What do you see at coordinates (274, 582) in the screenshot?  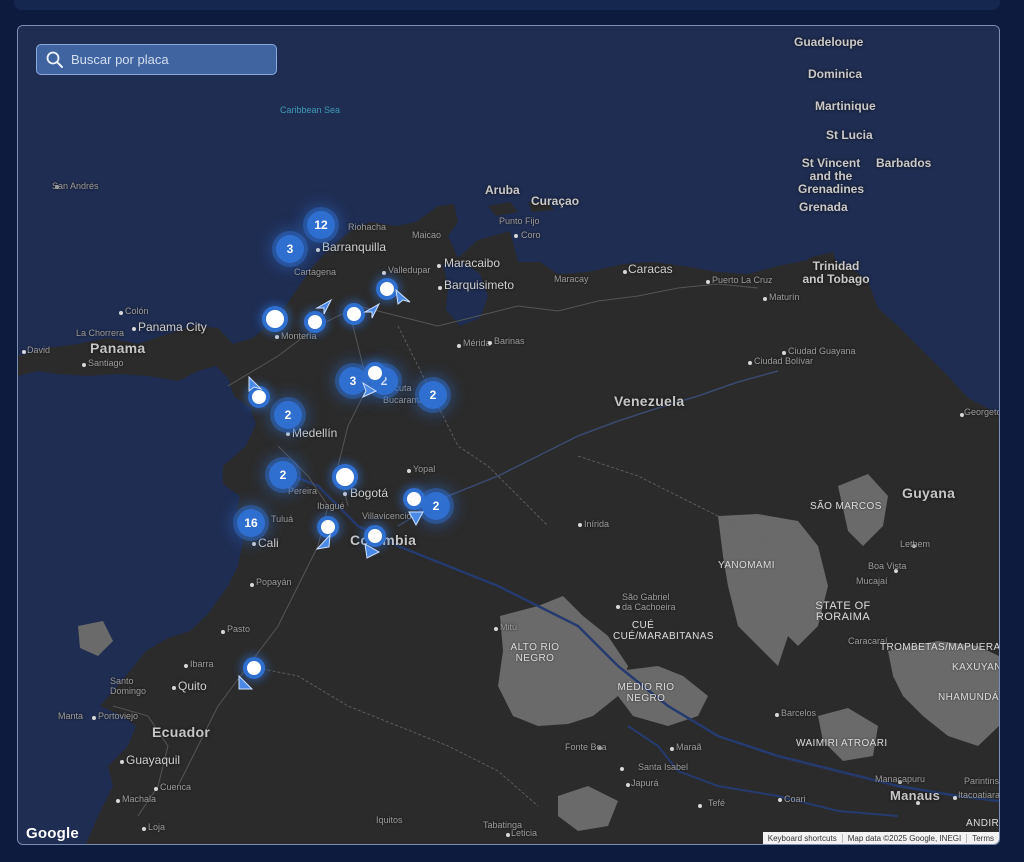 I see `city-label: Popayán` at bounding box center [274, 582].